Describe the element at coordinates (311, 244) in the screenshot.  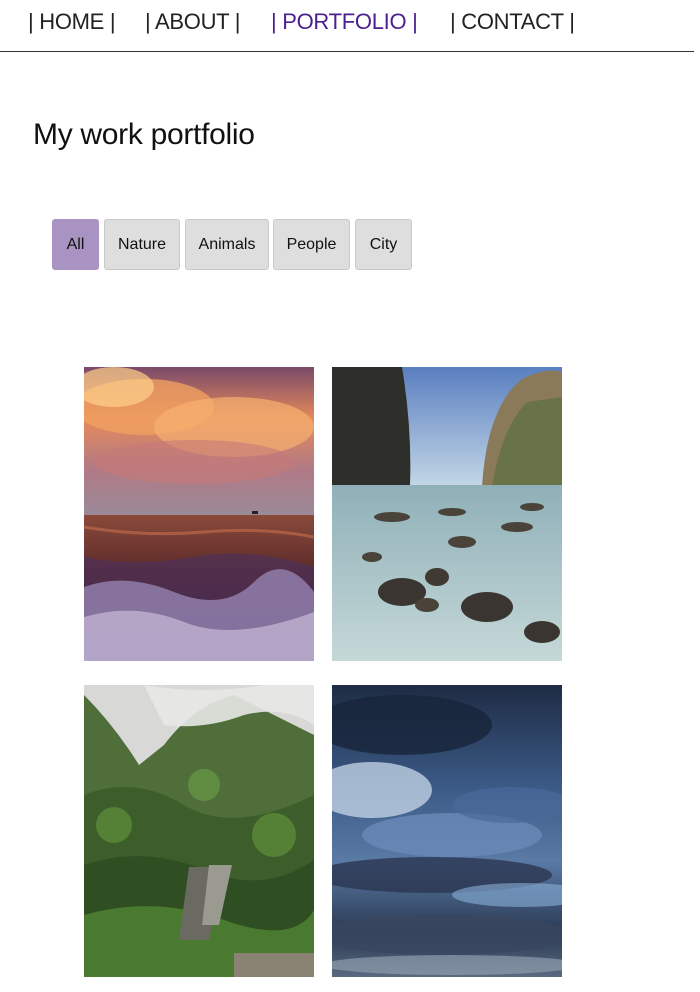
I see `filter-people-button: People` at that location.